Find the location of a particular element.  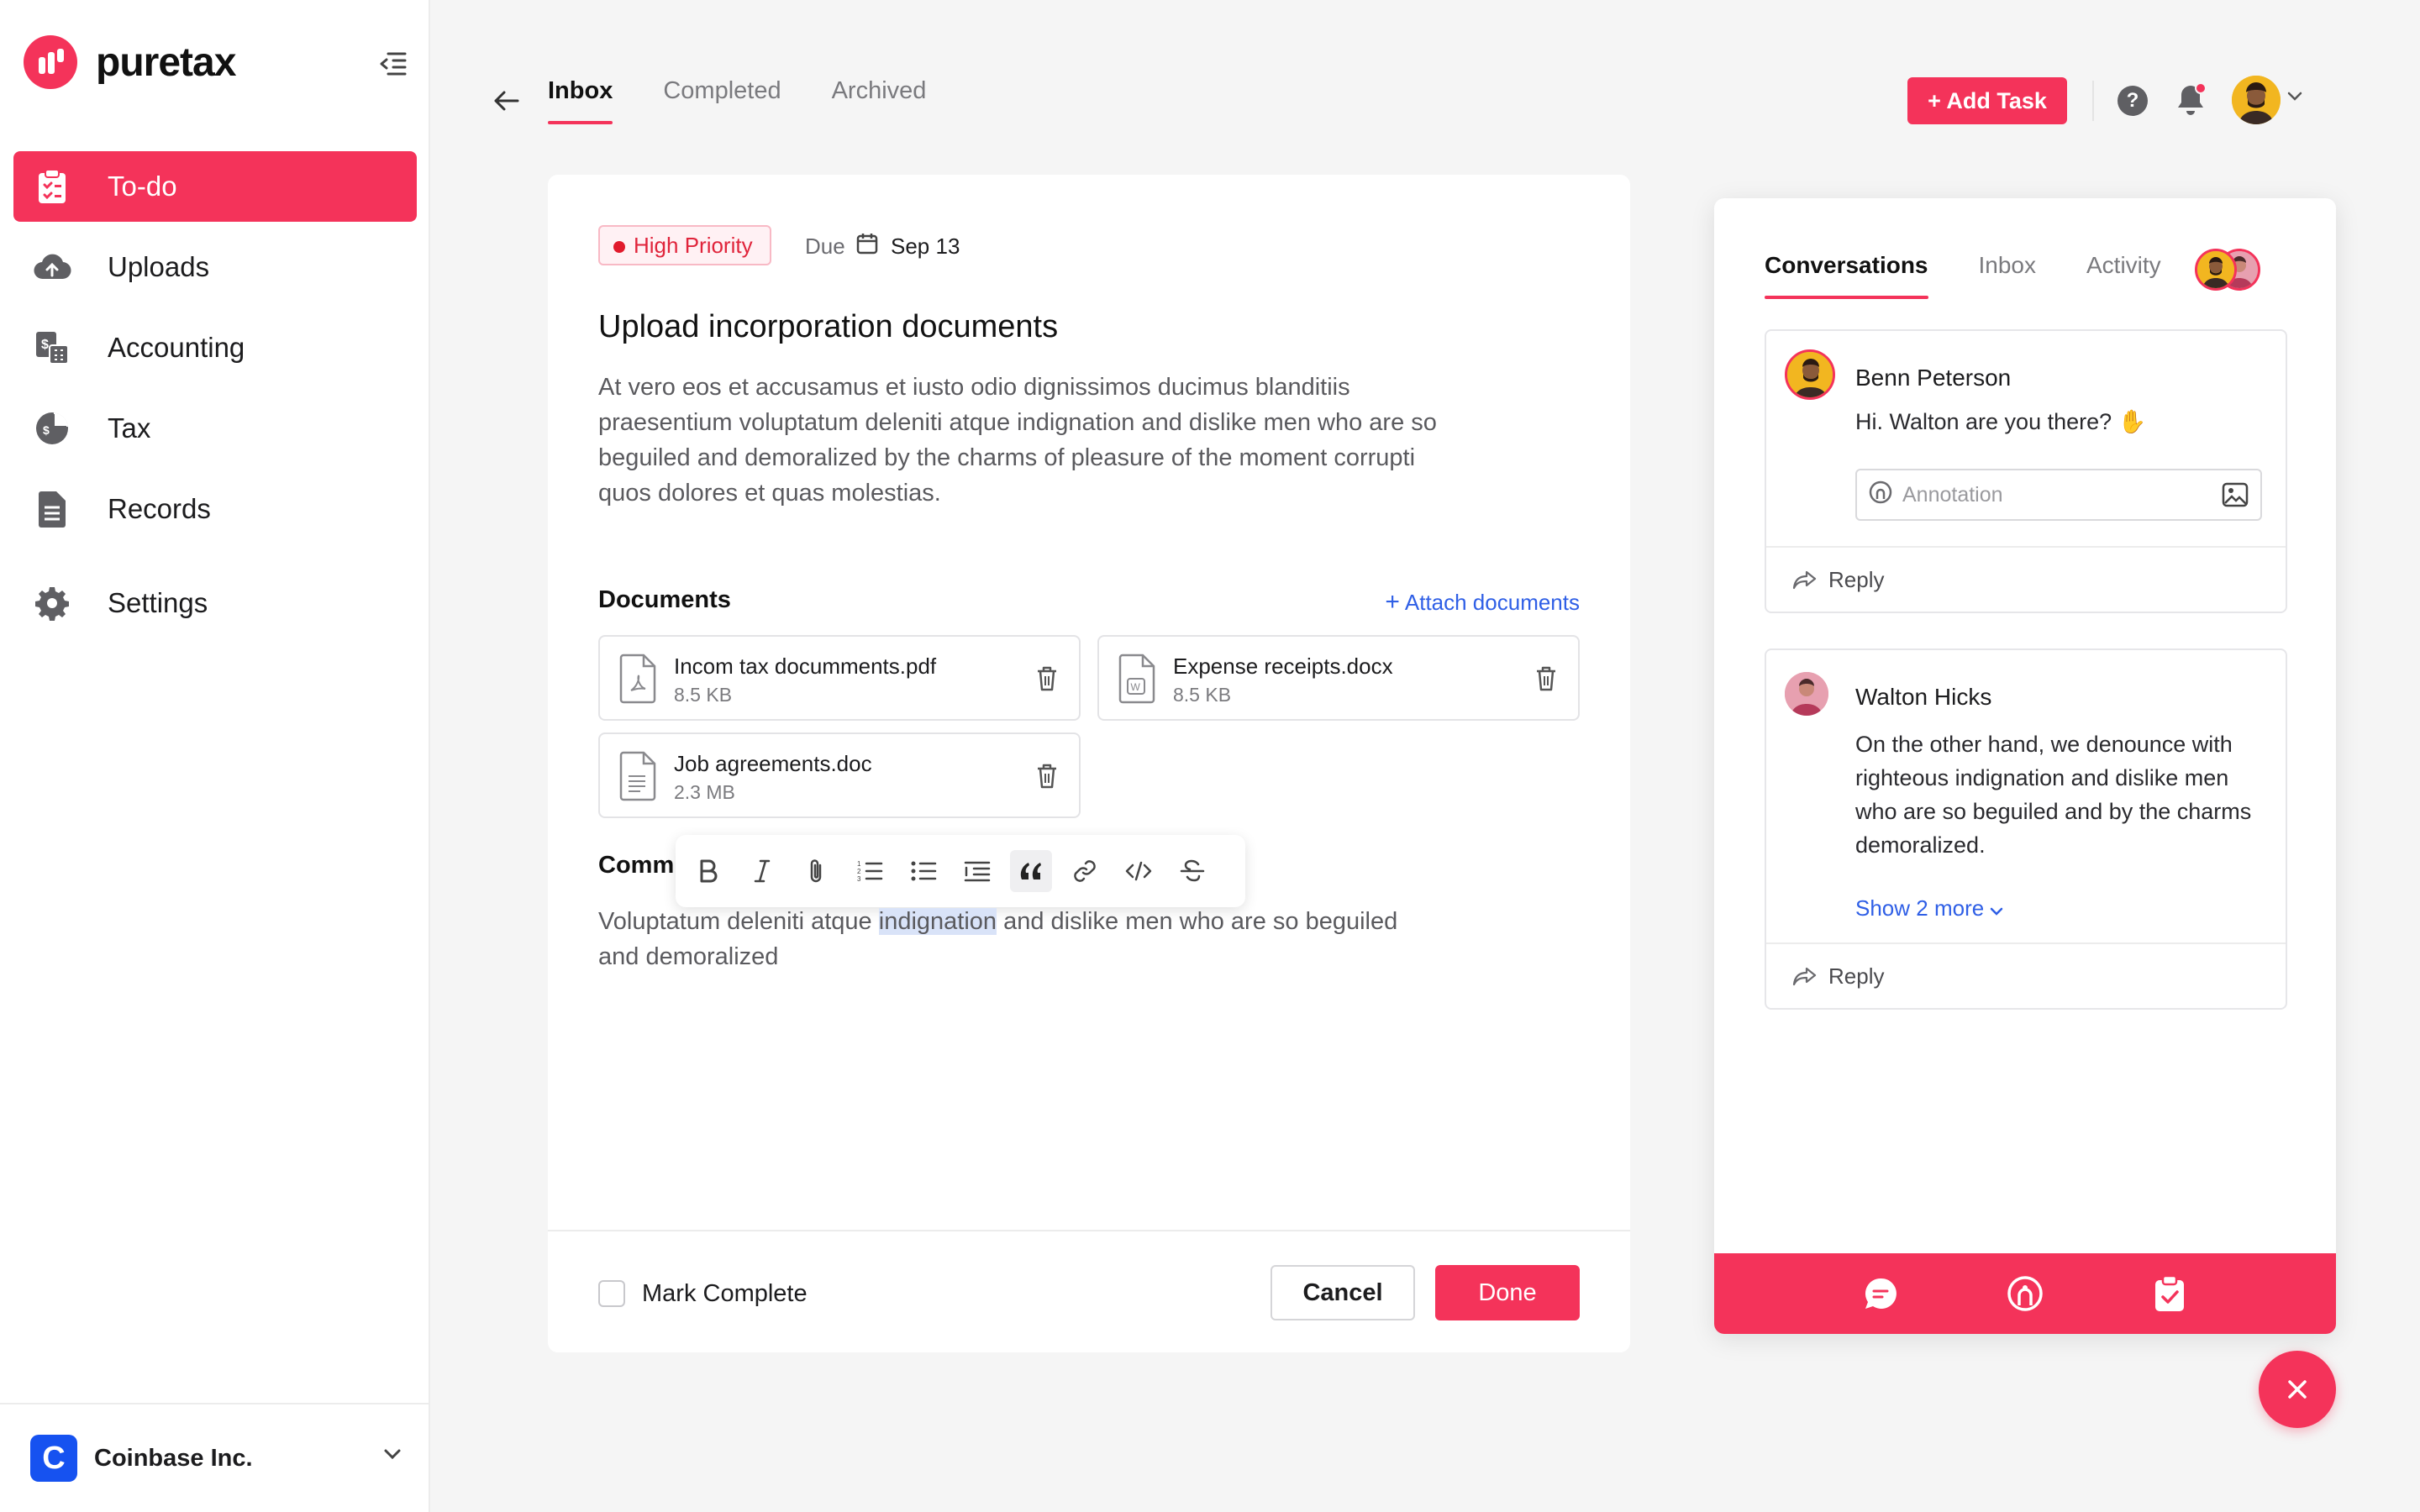

brand-logo: puretax is located at coordinates (130, 62).